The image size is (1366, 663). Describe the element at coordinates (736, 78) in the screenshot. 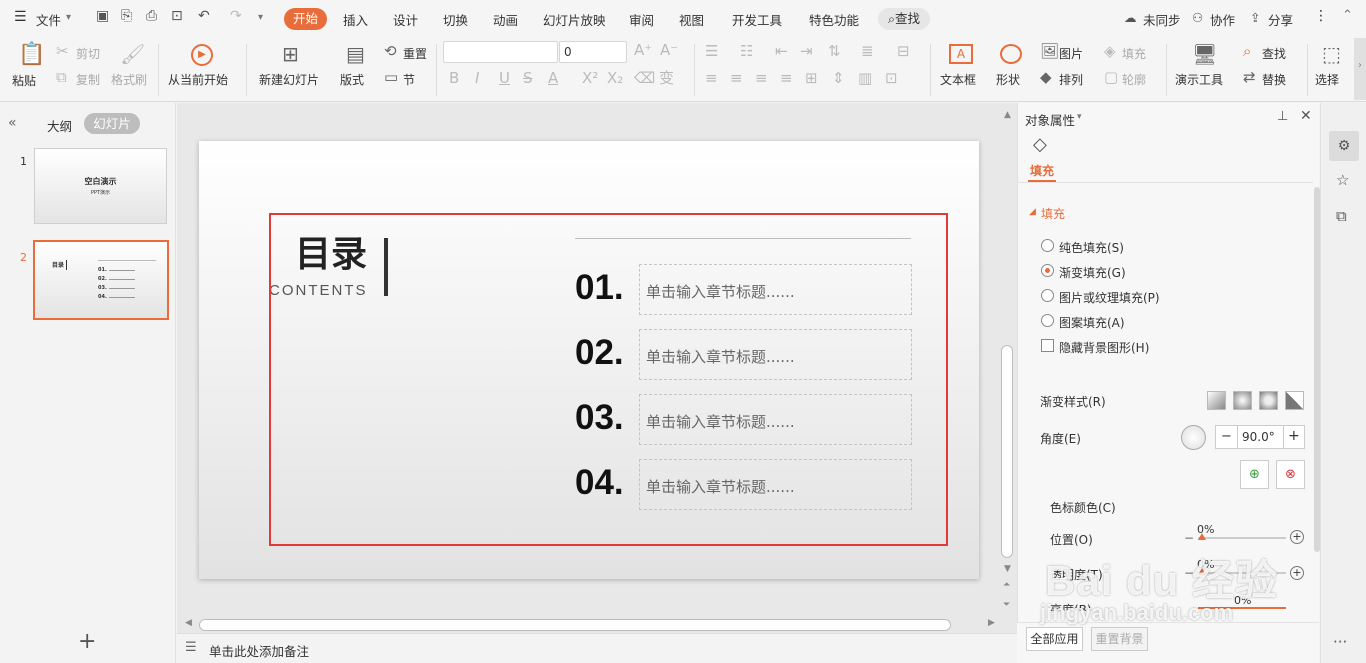

I see `align-center-icon: ≡` at that location.